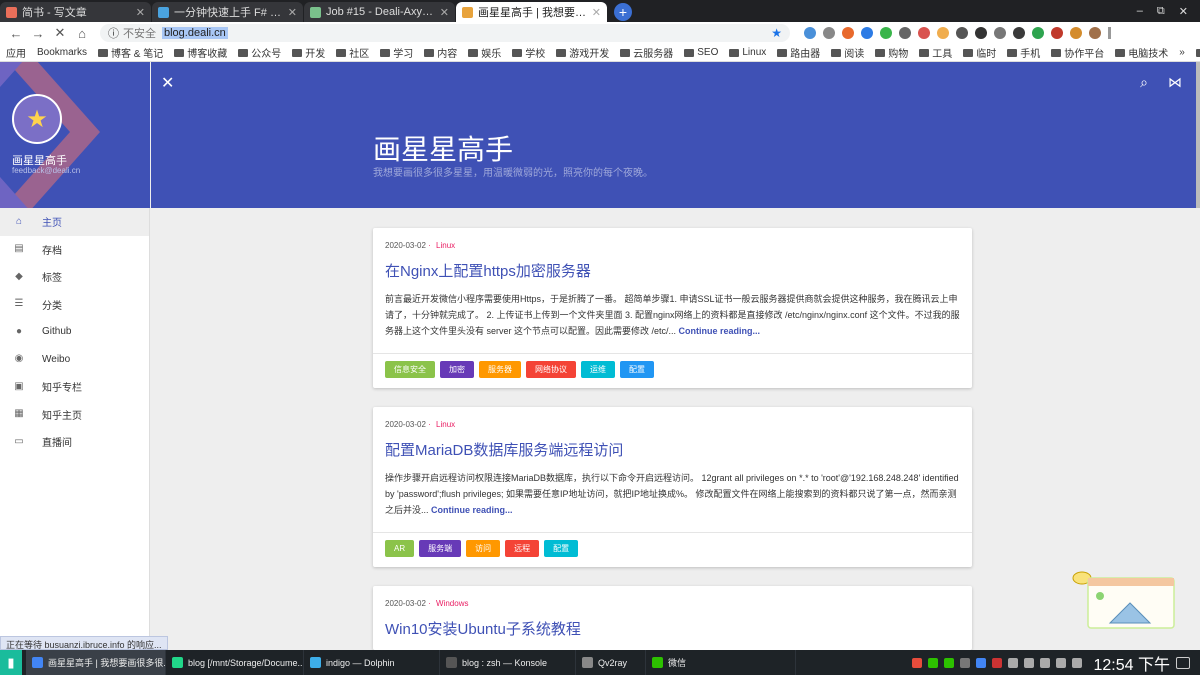  What do you see at coordinates (82, 33) in the screenshot?
I see `home-button-icon: ⌂` at bounding box center [82, 33].